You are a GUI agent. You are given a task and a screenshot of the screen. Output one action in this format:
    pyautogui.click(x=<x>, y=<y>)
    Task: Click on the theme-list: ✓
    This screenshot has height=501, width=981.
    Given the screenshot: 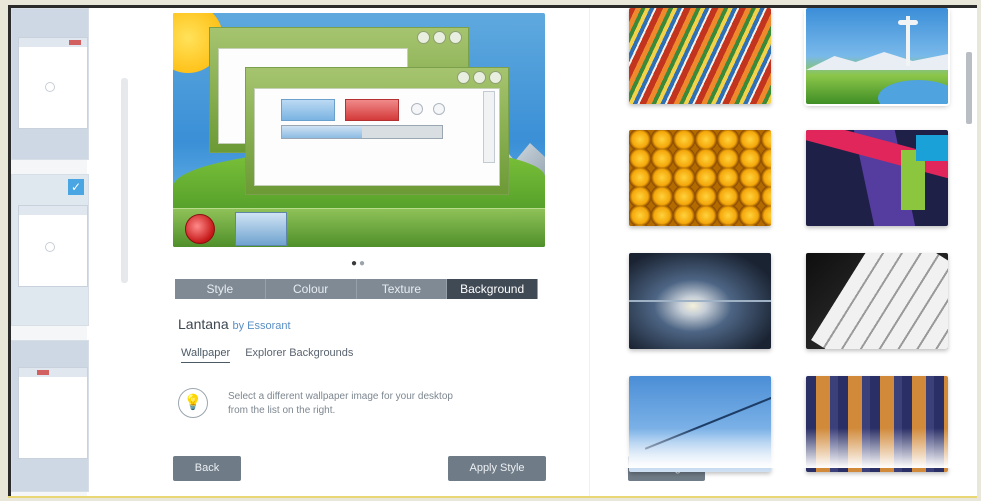 What is the action you would take?
    pyautogui.click(x=50, y=252)
    